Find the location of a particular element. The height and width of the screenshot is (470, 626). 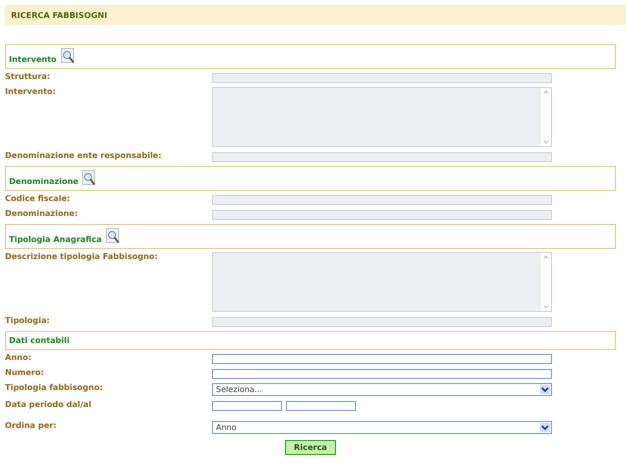

section-title: Intervento is located at coordinates (33, 60).